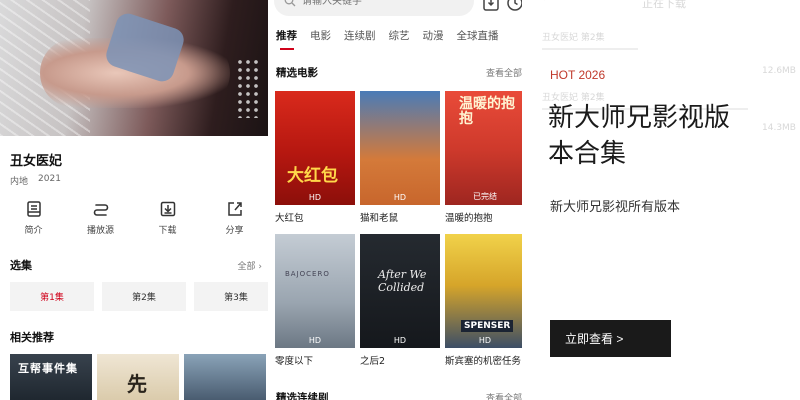 The height and width of the screenshot is (400, 800). What do you see at coordinates (167, 231) in the screenshot?
I see `download-label: 下载` at bounding box center [167, 231].